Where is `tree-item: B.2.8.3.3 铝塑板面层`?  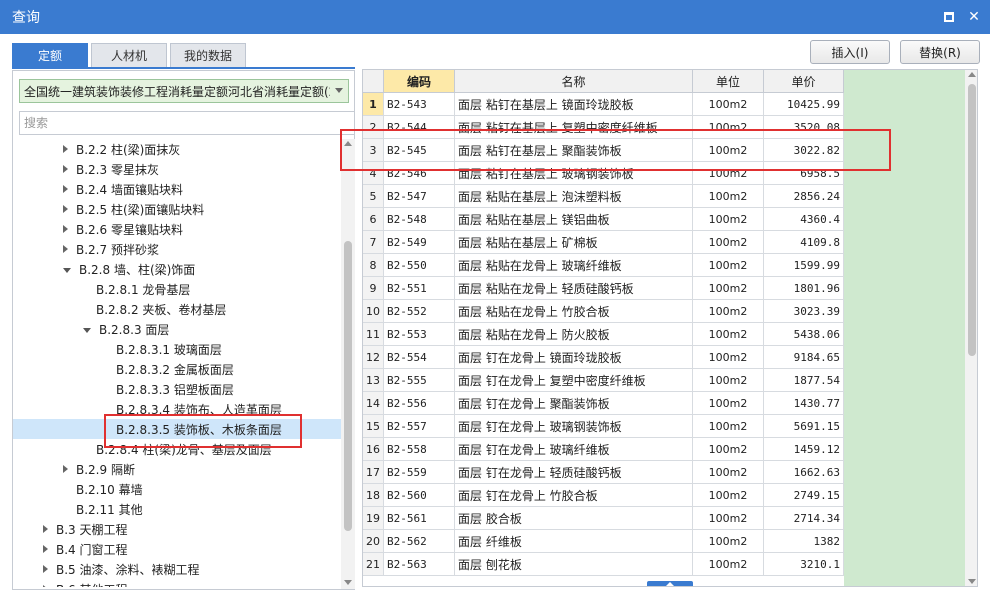
tree-item: B.2.8.3.3 铝塑板面层 is located at coordinates (177, 389).